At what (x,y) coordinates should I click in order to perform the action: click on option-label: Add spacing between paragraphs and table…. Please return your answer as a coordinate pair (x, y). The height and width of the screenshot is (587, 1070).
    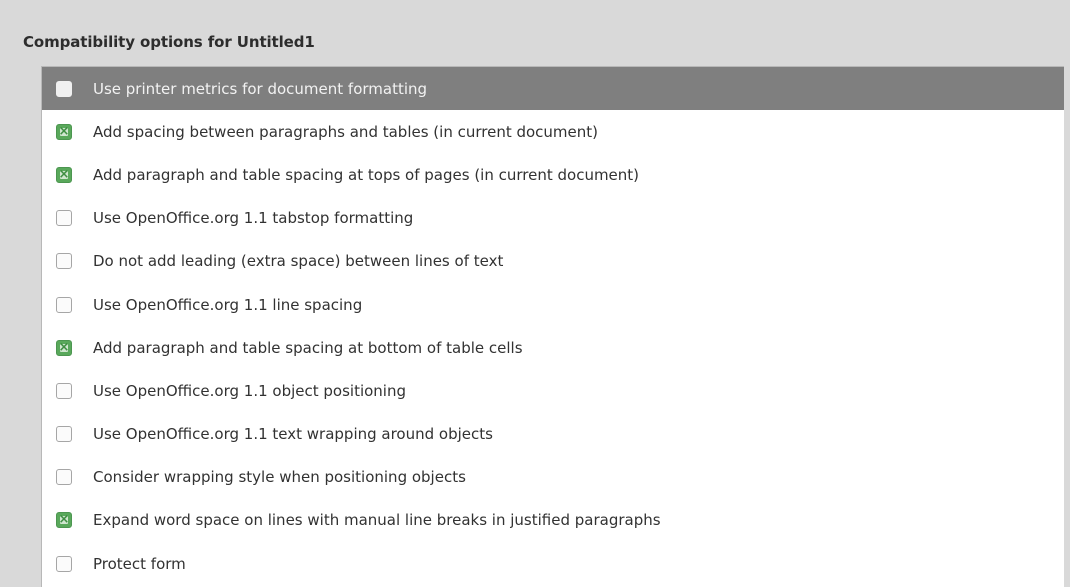
    Looking at the image, I should click on (346, 131).